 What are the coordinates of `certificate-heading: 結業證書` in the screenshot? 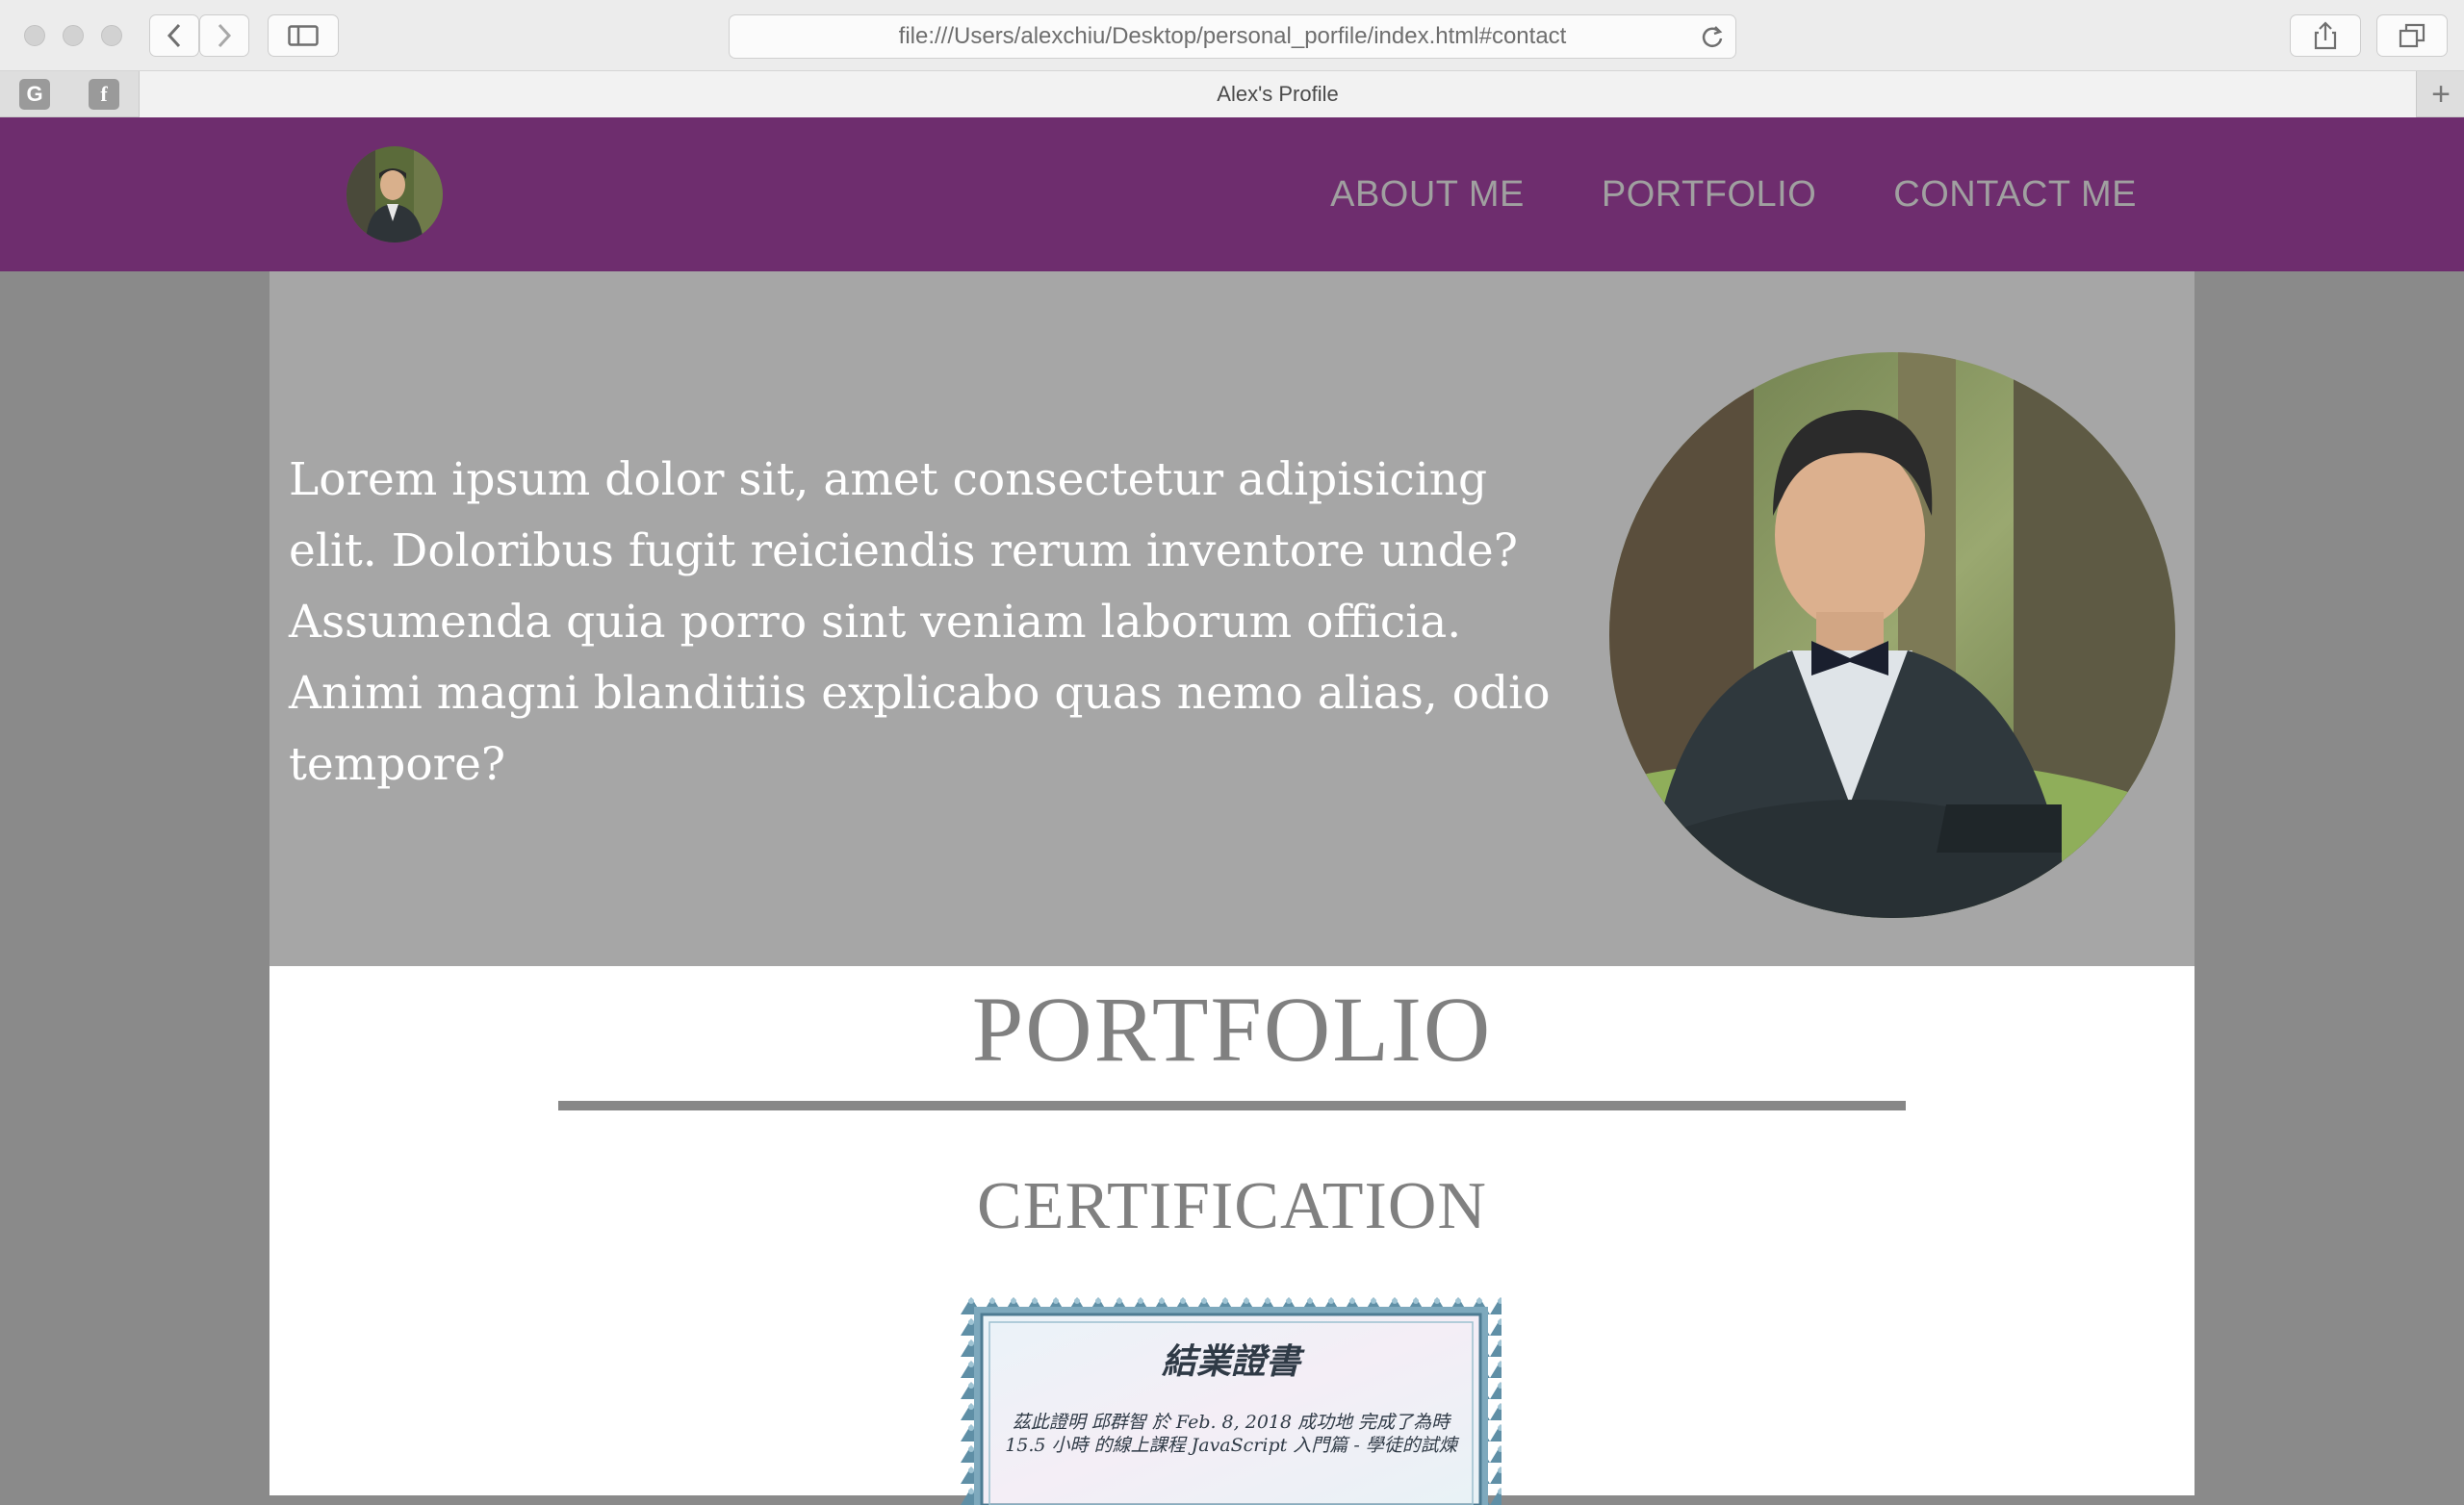 It's located at (1230, 1361).